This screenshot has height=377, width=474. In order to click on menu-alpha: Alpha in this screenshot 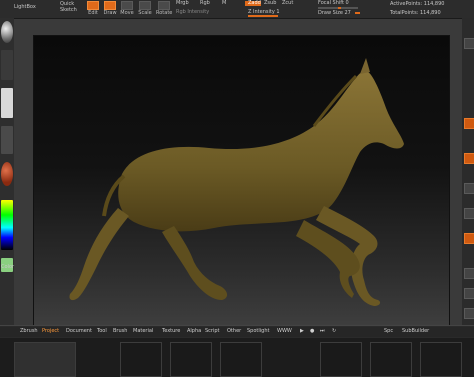, I will do `click(194, 331)`.